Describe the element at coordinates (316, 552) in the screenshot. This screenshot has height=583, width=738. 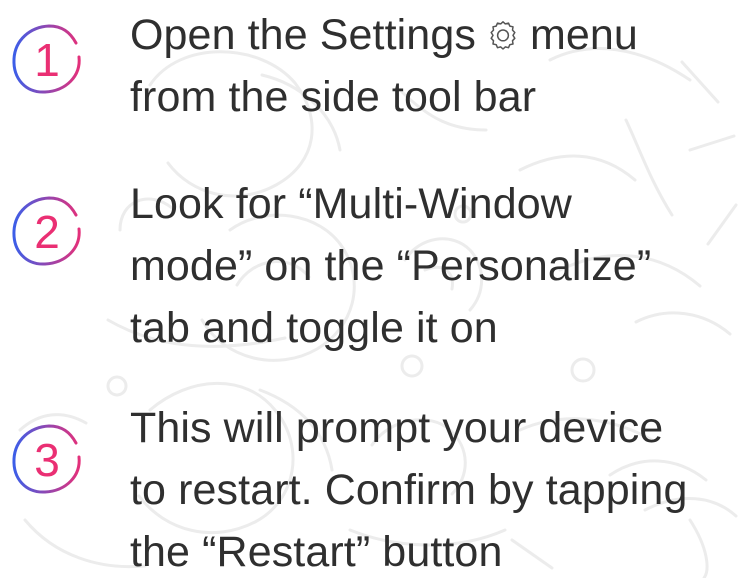
I see `step-3-line-3: the “Restart” button` at that location.